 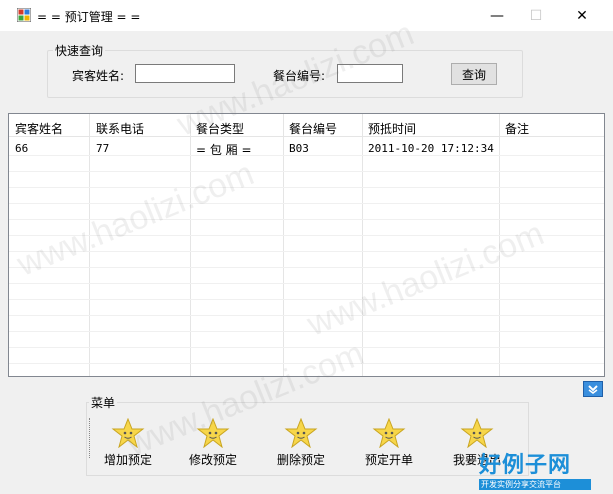 I want to click on edit-reservation-label: 修改预定, so click(x=212, y=460).